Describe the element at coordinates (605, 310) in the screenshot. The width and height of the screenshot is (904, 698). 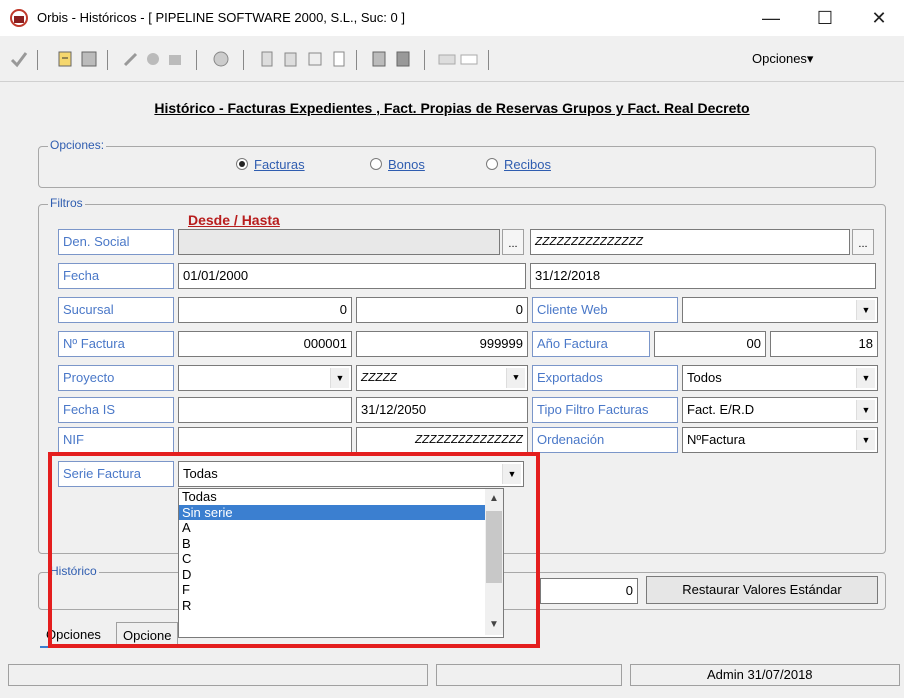
I see `cliente-web-label: Cliente Web` at that location.